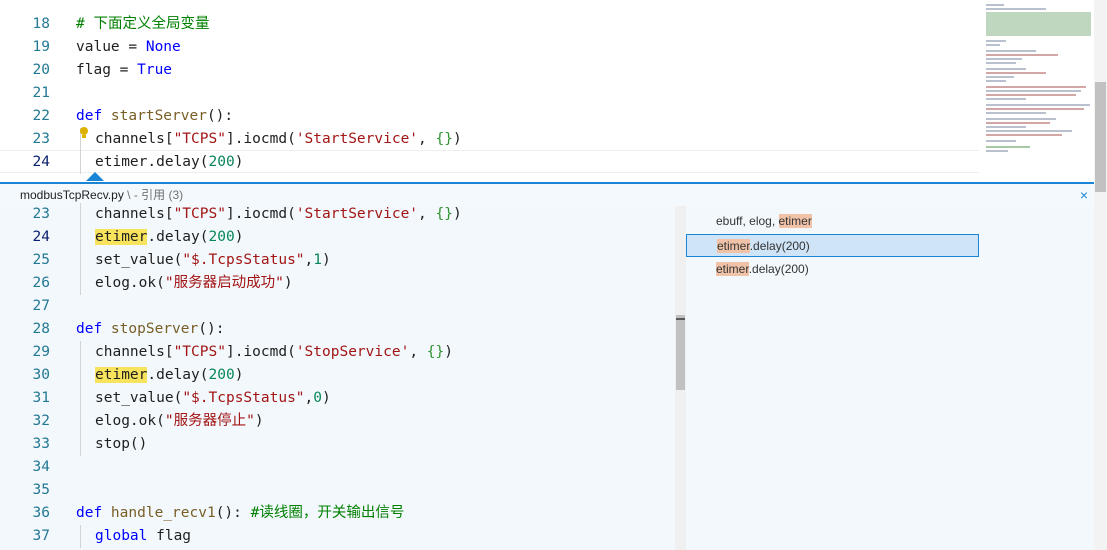 The image size is (1107, 550). Describe the element at coordinates (72, 195) in the screenshot. I see `peek-file-name: modbusTcpRecv.py` at that location.